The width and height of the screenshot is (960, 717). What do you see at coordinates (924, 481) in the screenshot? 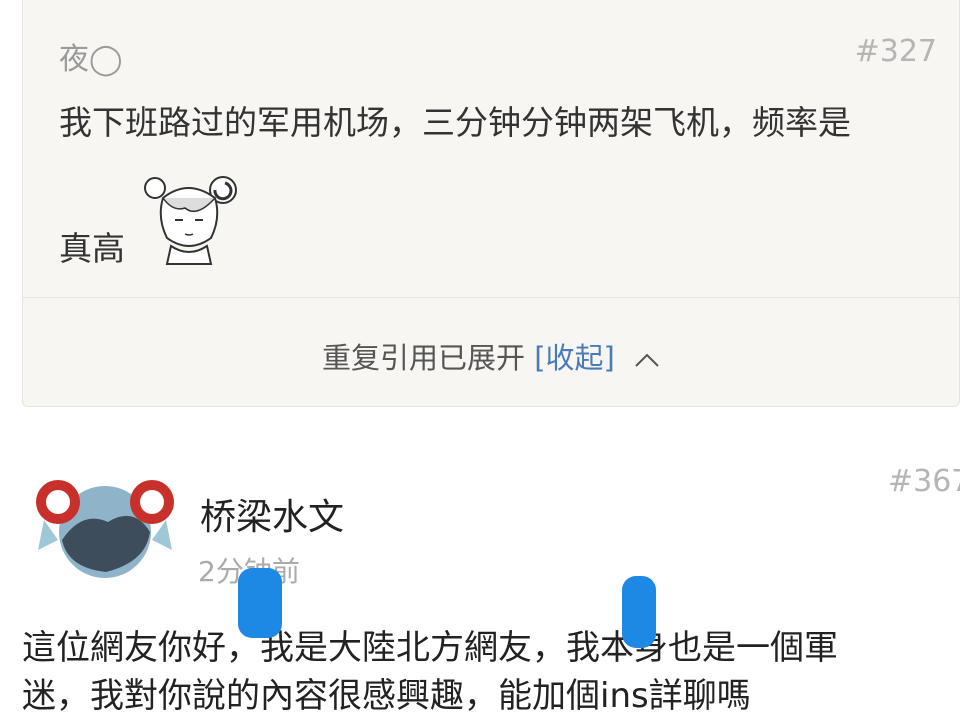
I see `reply-floor-number: #367` at bounding box center [924, 481].